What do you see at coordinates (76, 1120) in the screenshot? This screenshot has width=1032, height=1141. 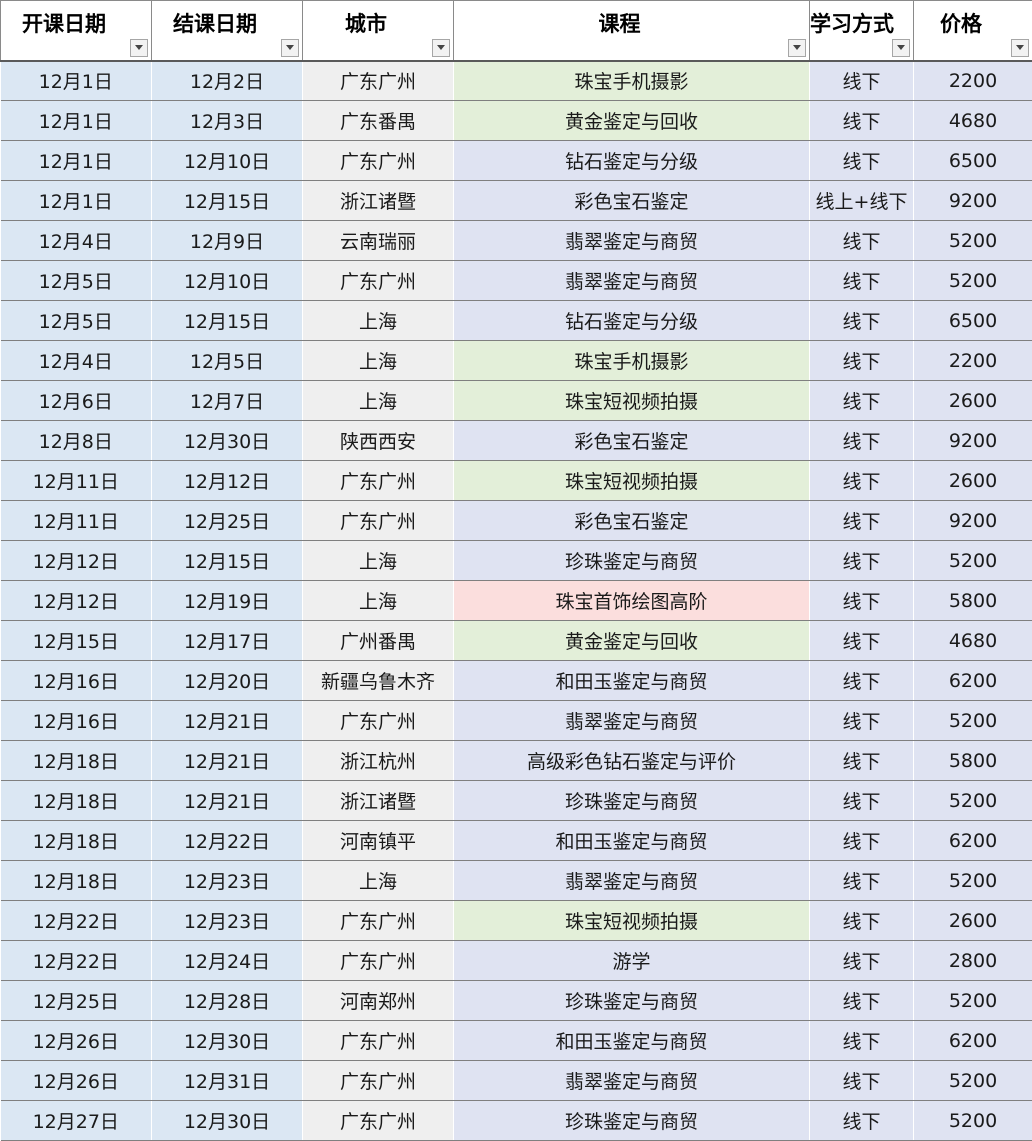 I see `start-date-cell: 12月27日` at bounding box center [76, 1120].